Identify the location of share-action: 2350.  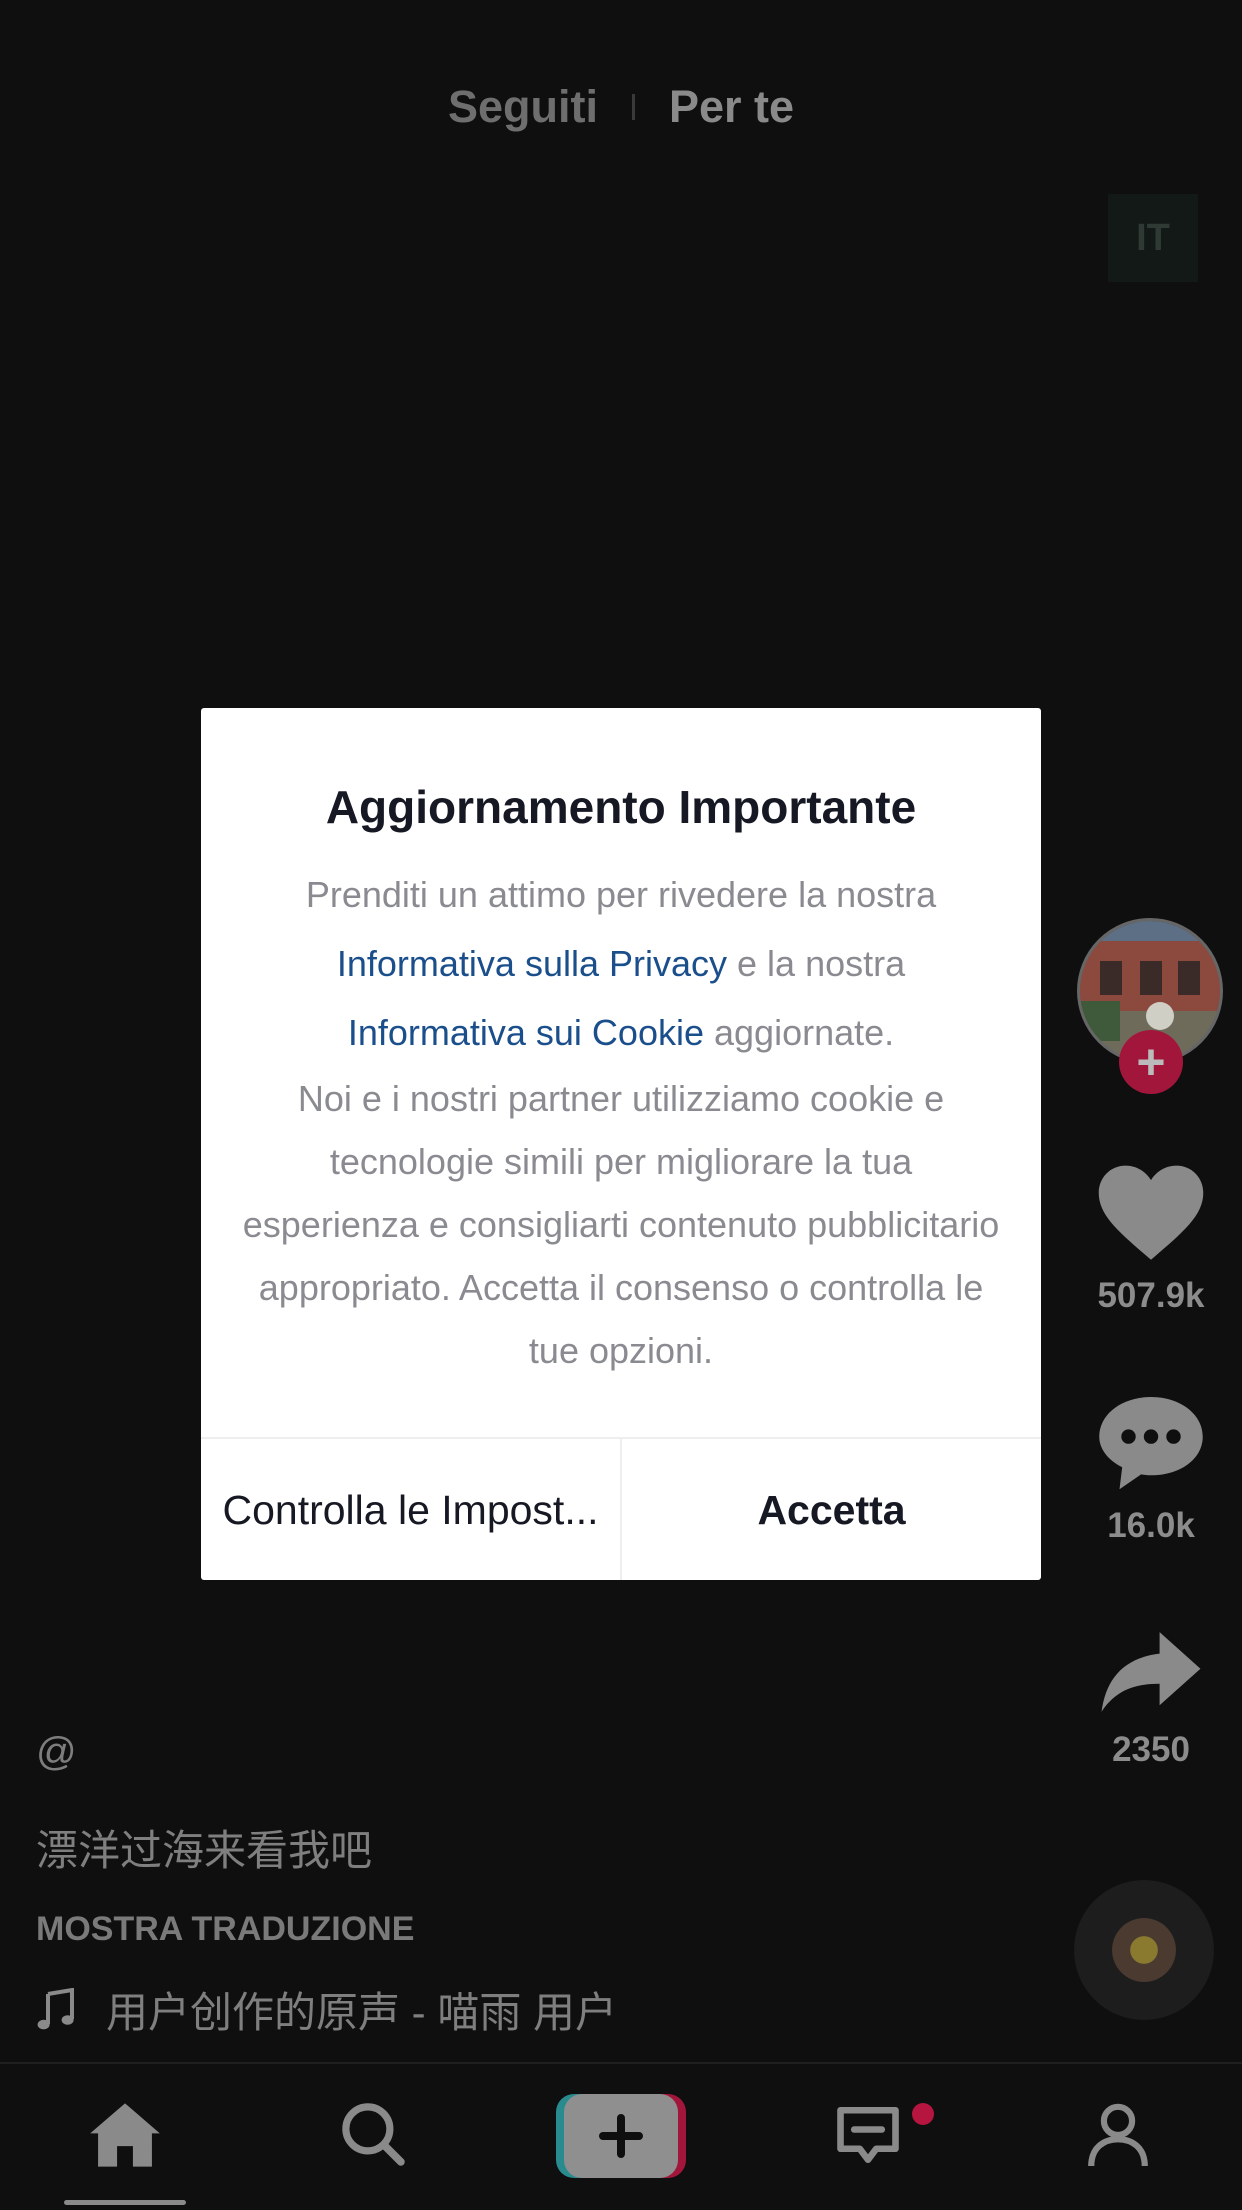
(1151, 1700).